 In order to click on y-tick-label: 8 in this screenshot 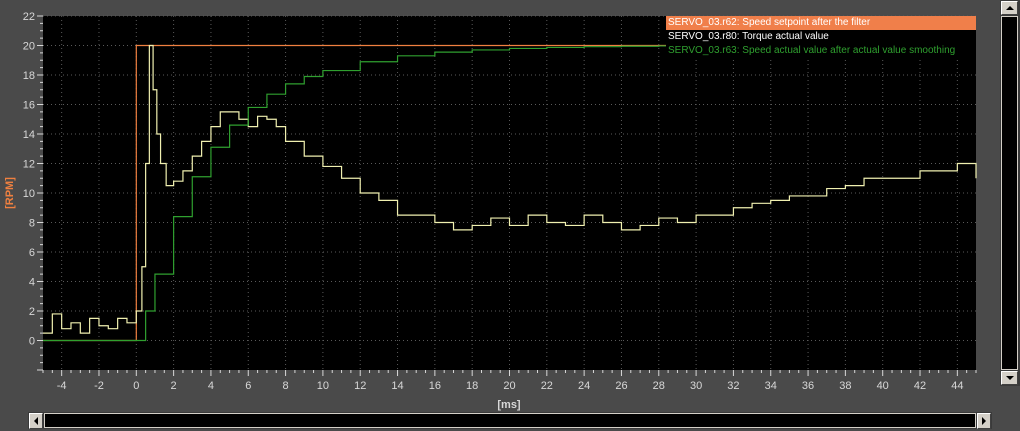, I will do `click(32, 224)`.